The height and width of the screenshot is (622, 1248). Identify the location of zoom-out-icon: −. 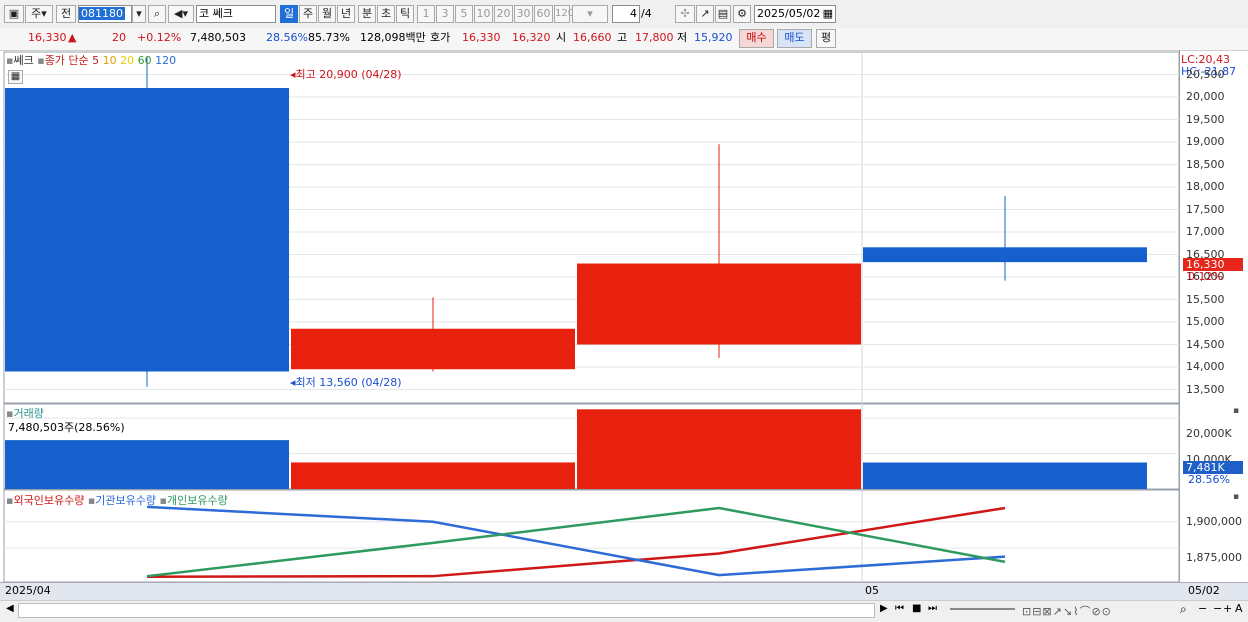
(1202, 608).